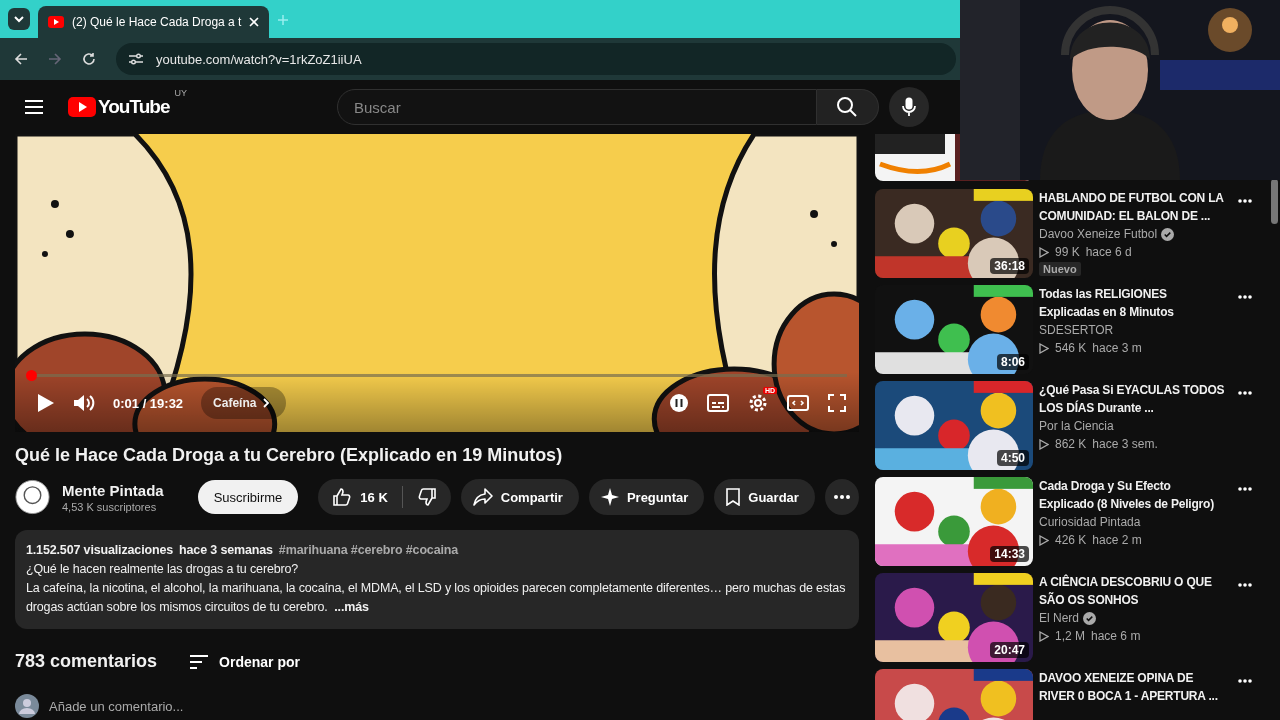 Image resolution: width=1280 pixels, height=720 pixels. What do you see at coordinates (576, 107) in the screenshot?
I see `search-field: Buscar` at bounding box center [576, 107].